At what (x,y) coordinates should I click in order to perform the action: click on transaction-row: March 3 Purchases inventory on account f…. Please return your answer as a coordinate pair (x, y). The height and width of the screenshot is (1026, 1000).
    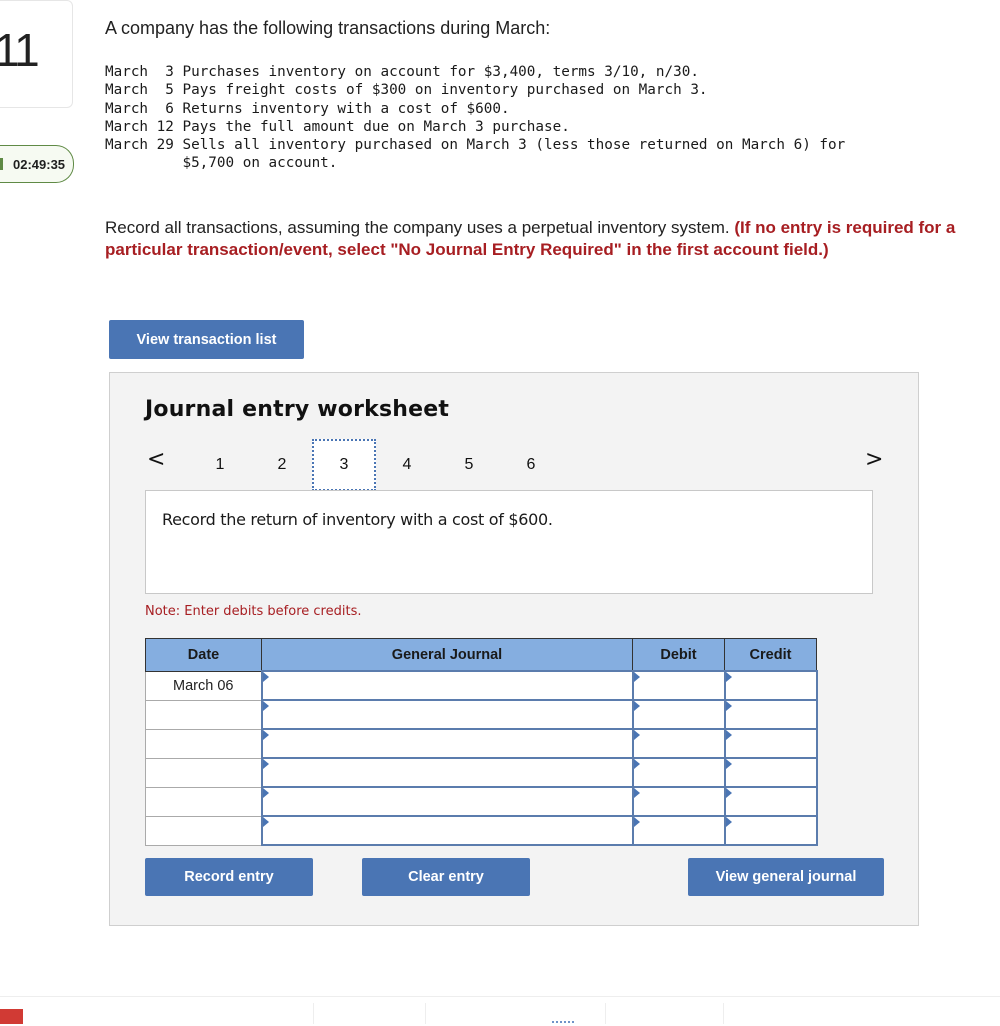
    Looking at the image, I should click on (402, 72).